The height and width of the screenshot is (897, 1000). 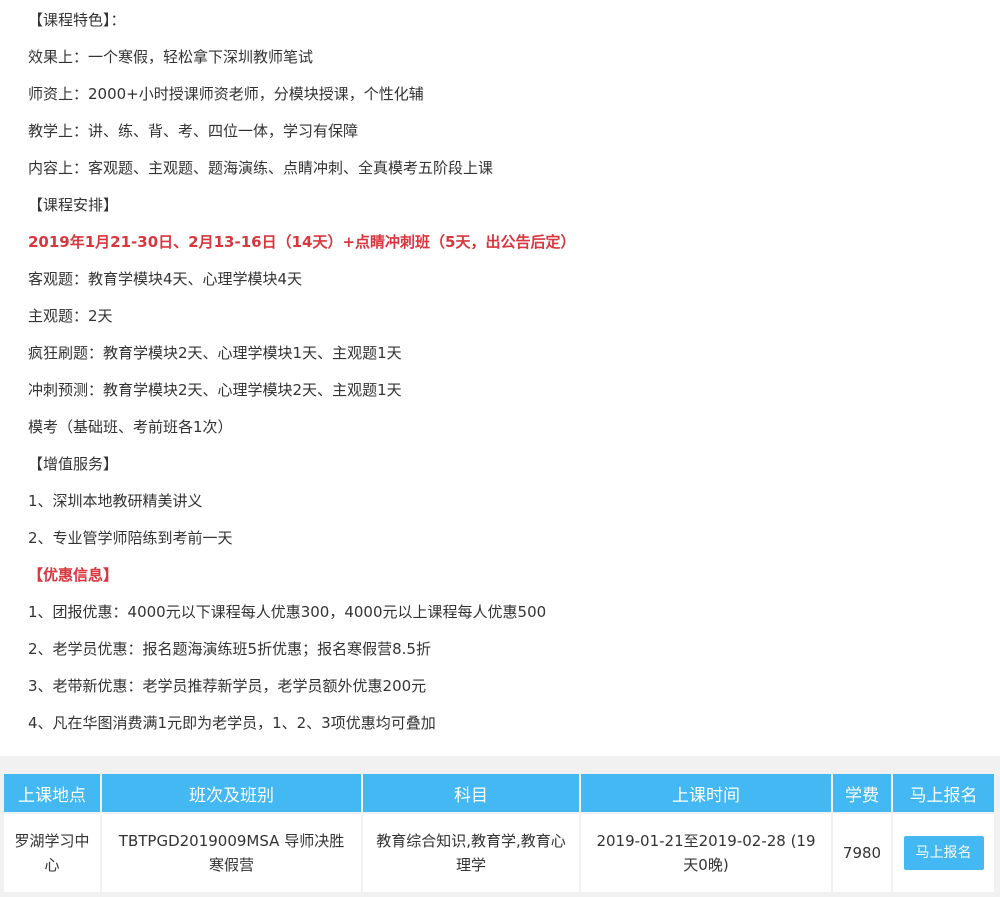 What do you see at coordinates (706, 853) in the screenshot?
I see `cell-time: 2019-01-21至2019-02-28 (19天0晚)` at bounding box center [706, 853].